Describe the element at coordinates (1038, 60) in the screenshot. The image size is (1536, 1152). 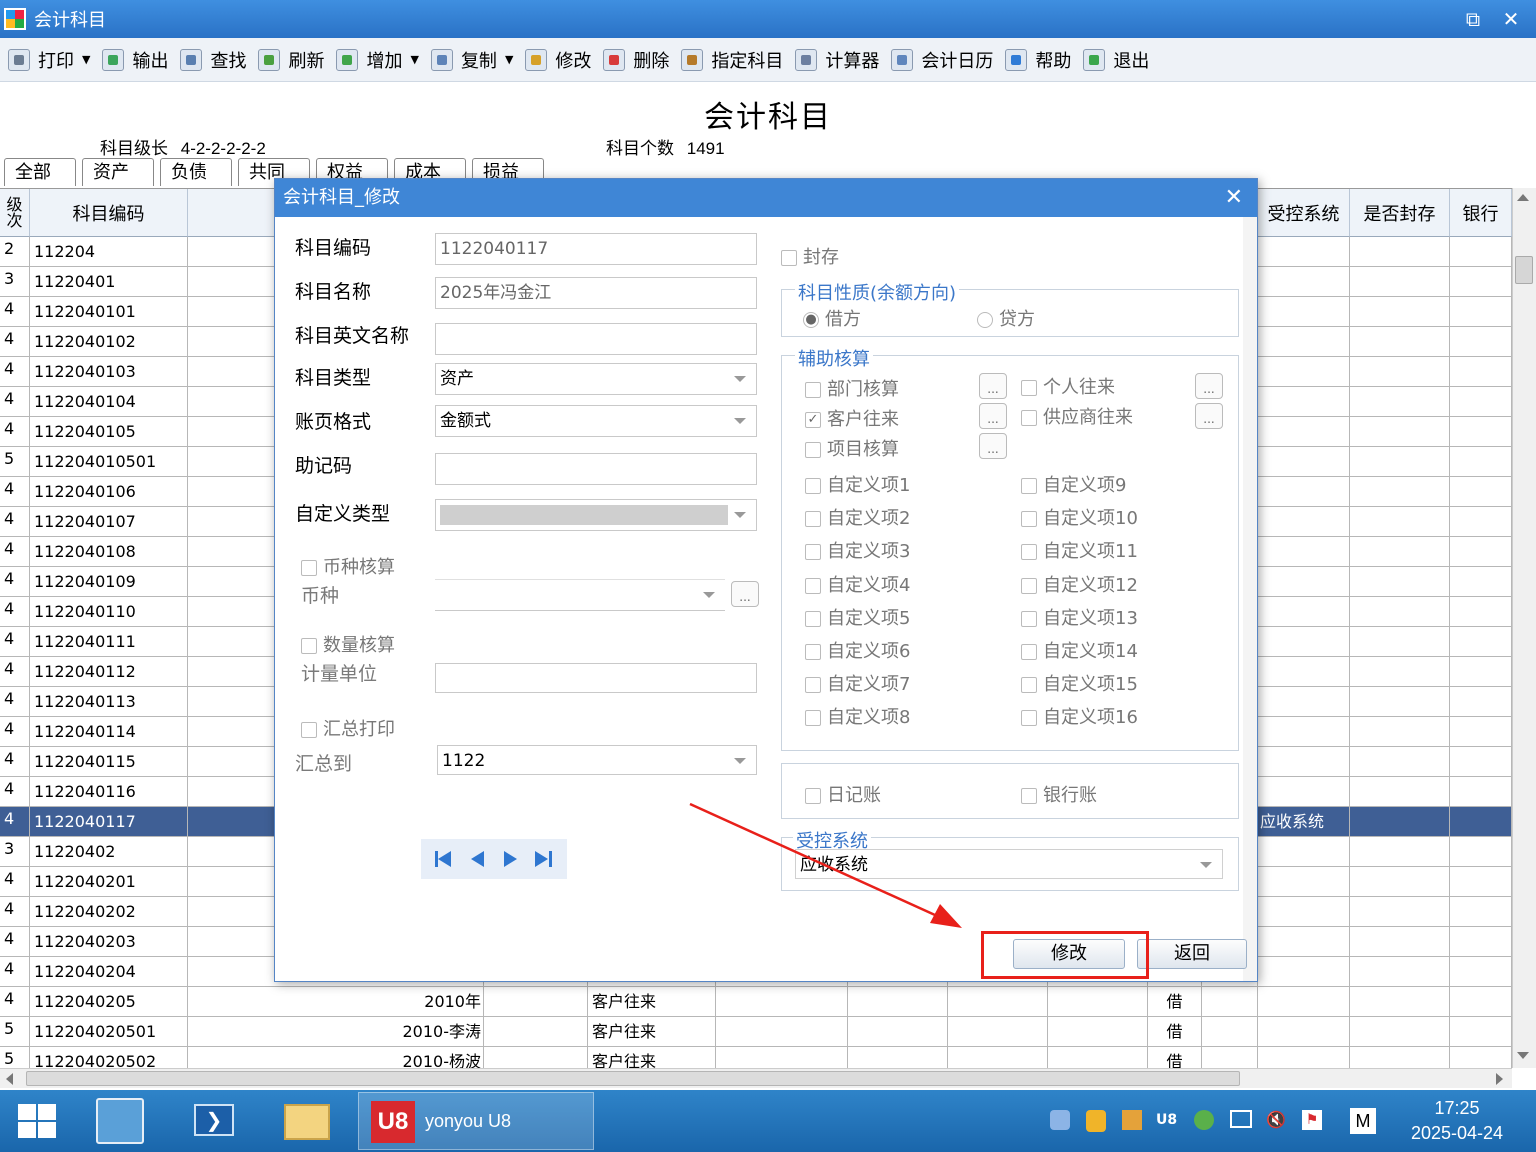
I see `toolbar-button-help: 帮助` at that location.